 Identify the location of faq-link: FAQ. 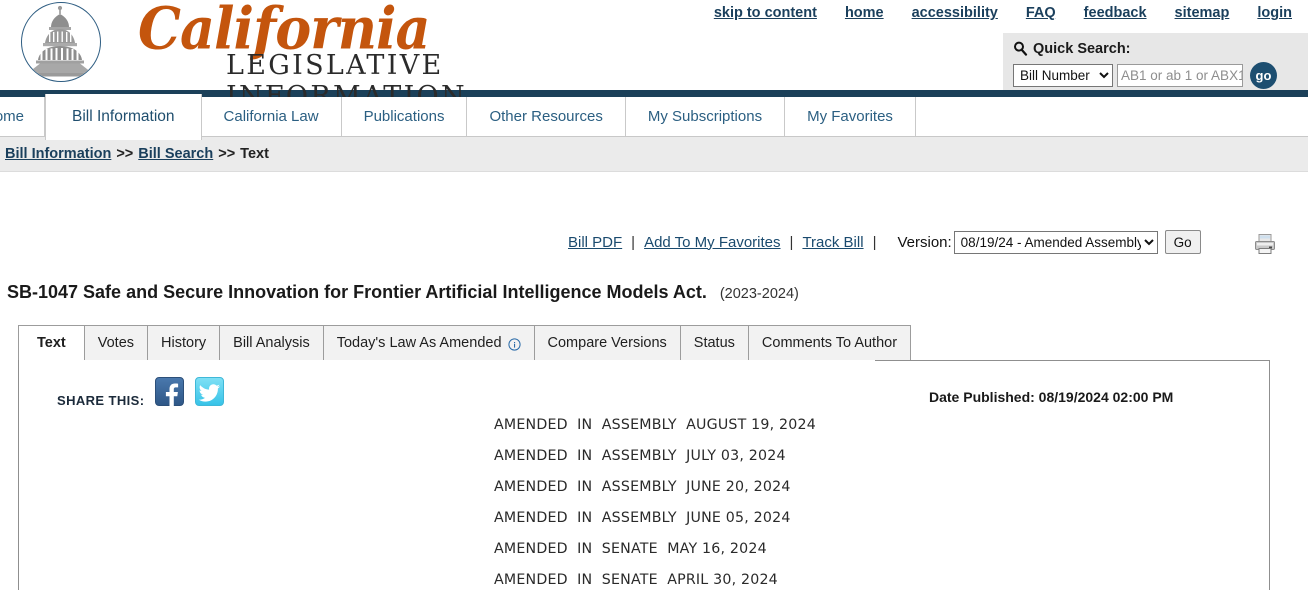
(1041, 13).